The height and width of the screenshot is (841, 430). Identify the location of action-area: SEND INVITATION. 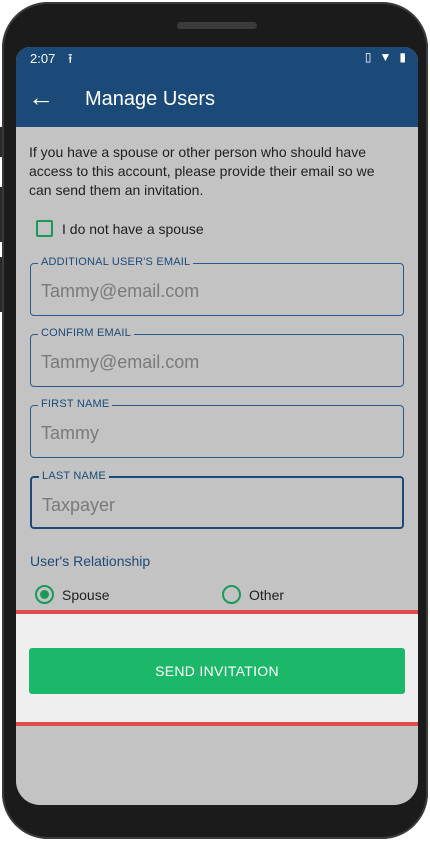
(217, 668).